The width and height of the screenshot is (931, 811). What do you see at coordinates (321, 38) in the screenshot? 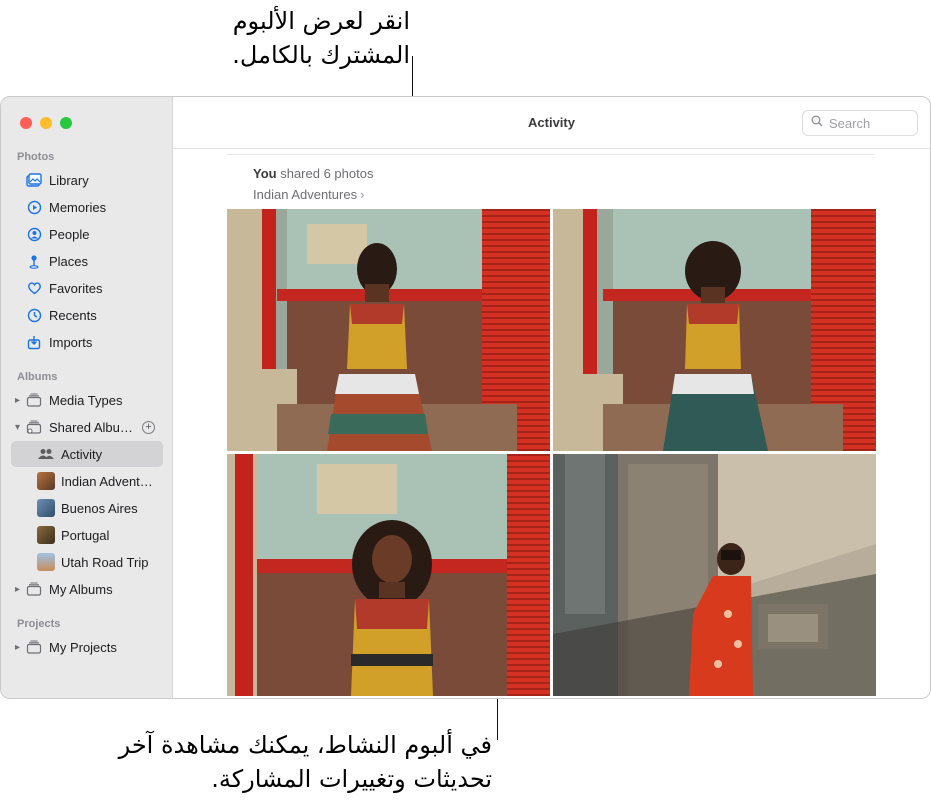
I see `callout-view-shared-album: انقر لعرض الألبوم المشترك بالكامل.` at bounding box center [321, 38].